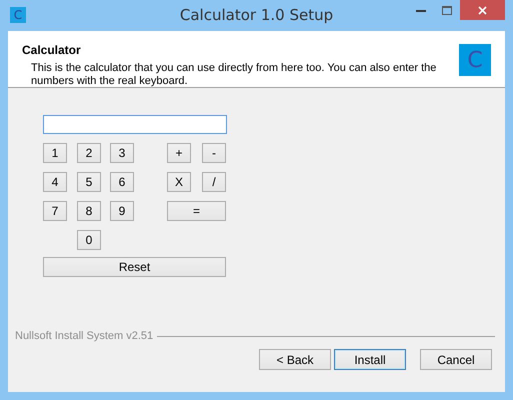  I want to click on digit-key: 9, so click(122, 211).